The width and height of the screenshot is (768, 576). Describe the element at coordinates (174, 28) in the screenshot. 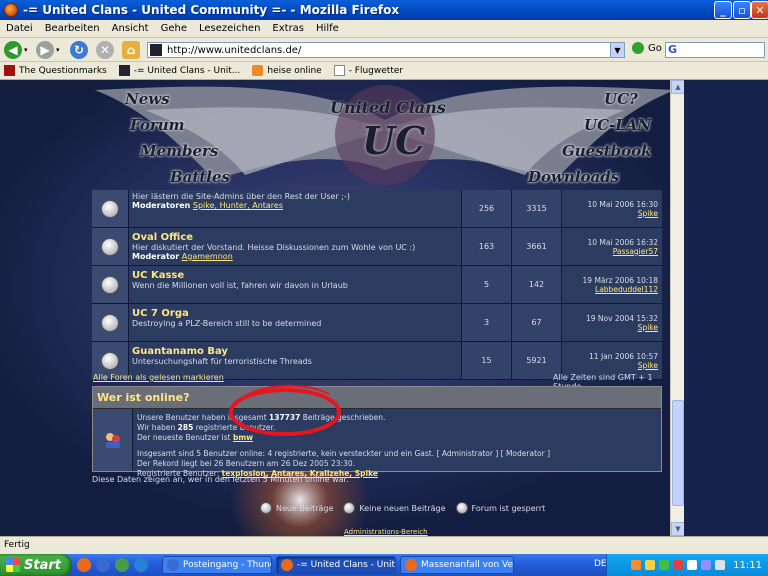

I see `menu-go: Gehe` at that location.